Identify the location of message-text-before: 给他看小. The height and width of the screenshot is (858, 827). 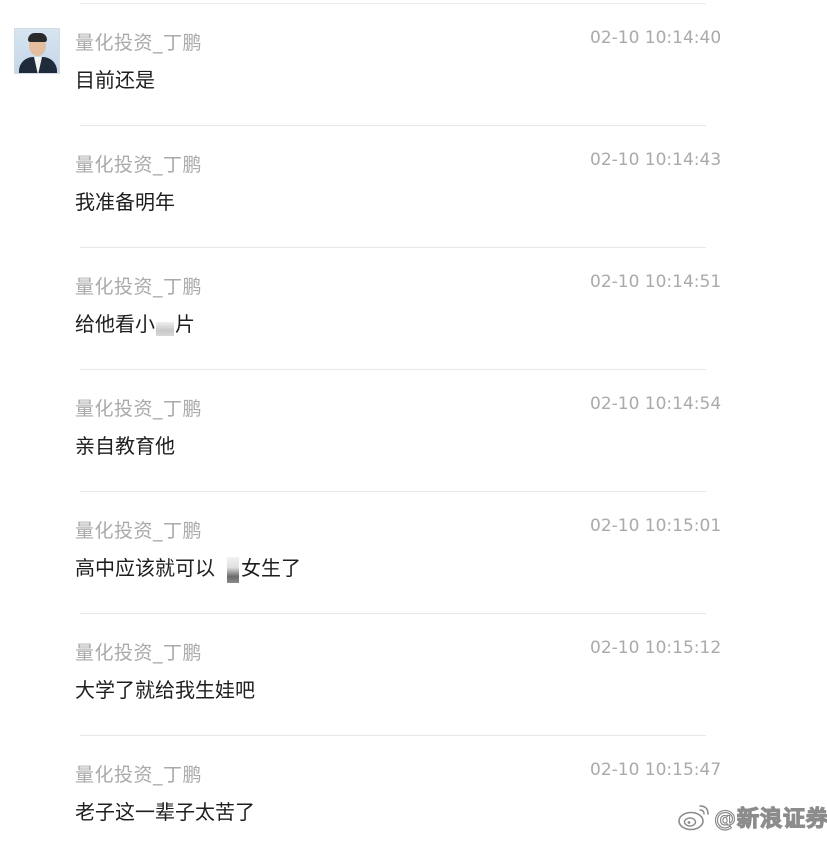
(115, 324).